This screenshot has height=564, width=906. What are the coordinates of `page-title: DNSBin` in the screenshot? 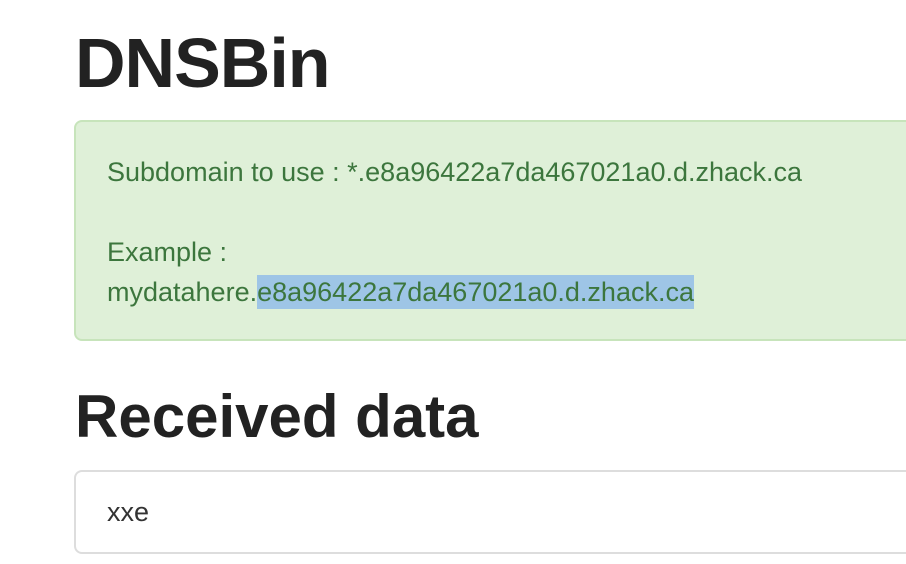 It's located at (203, 63).